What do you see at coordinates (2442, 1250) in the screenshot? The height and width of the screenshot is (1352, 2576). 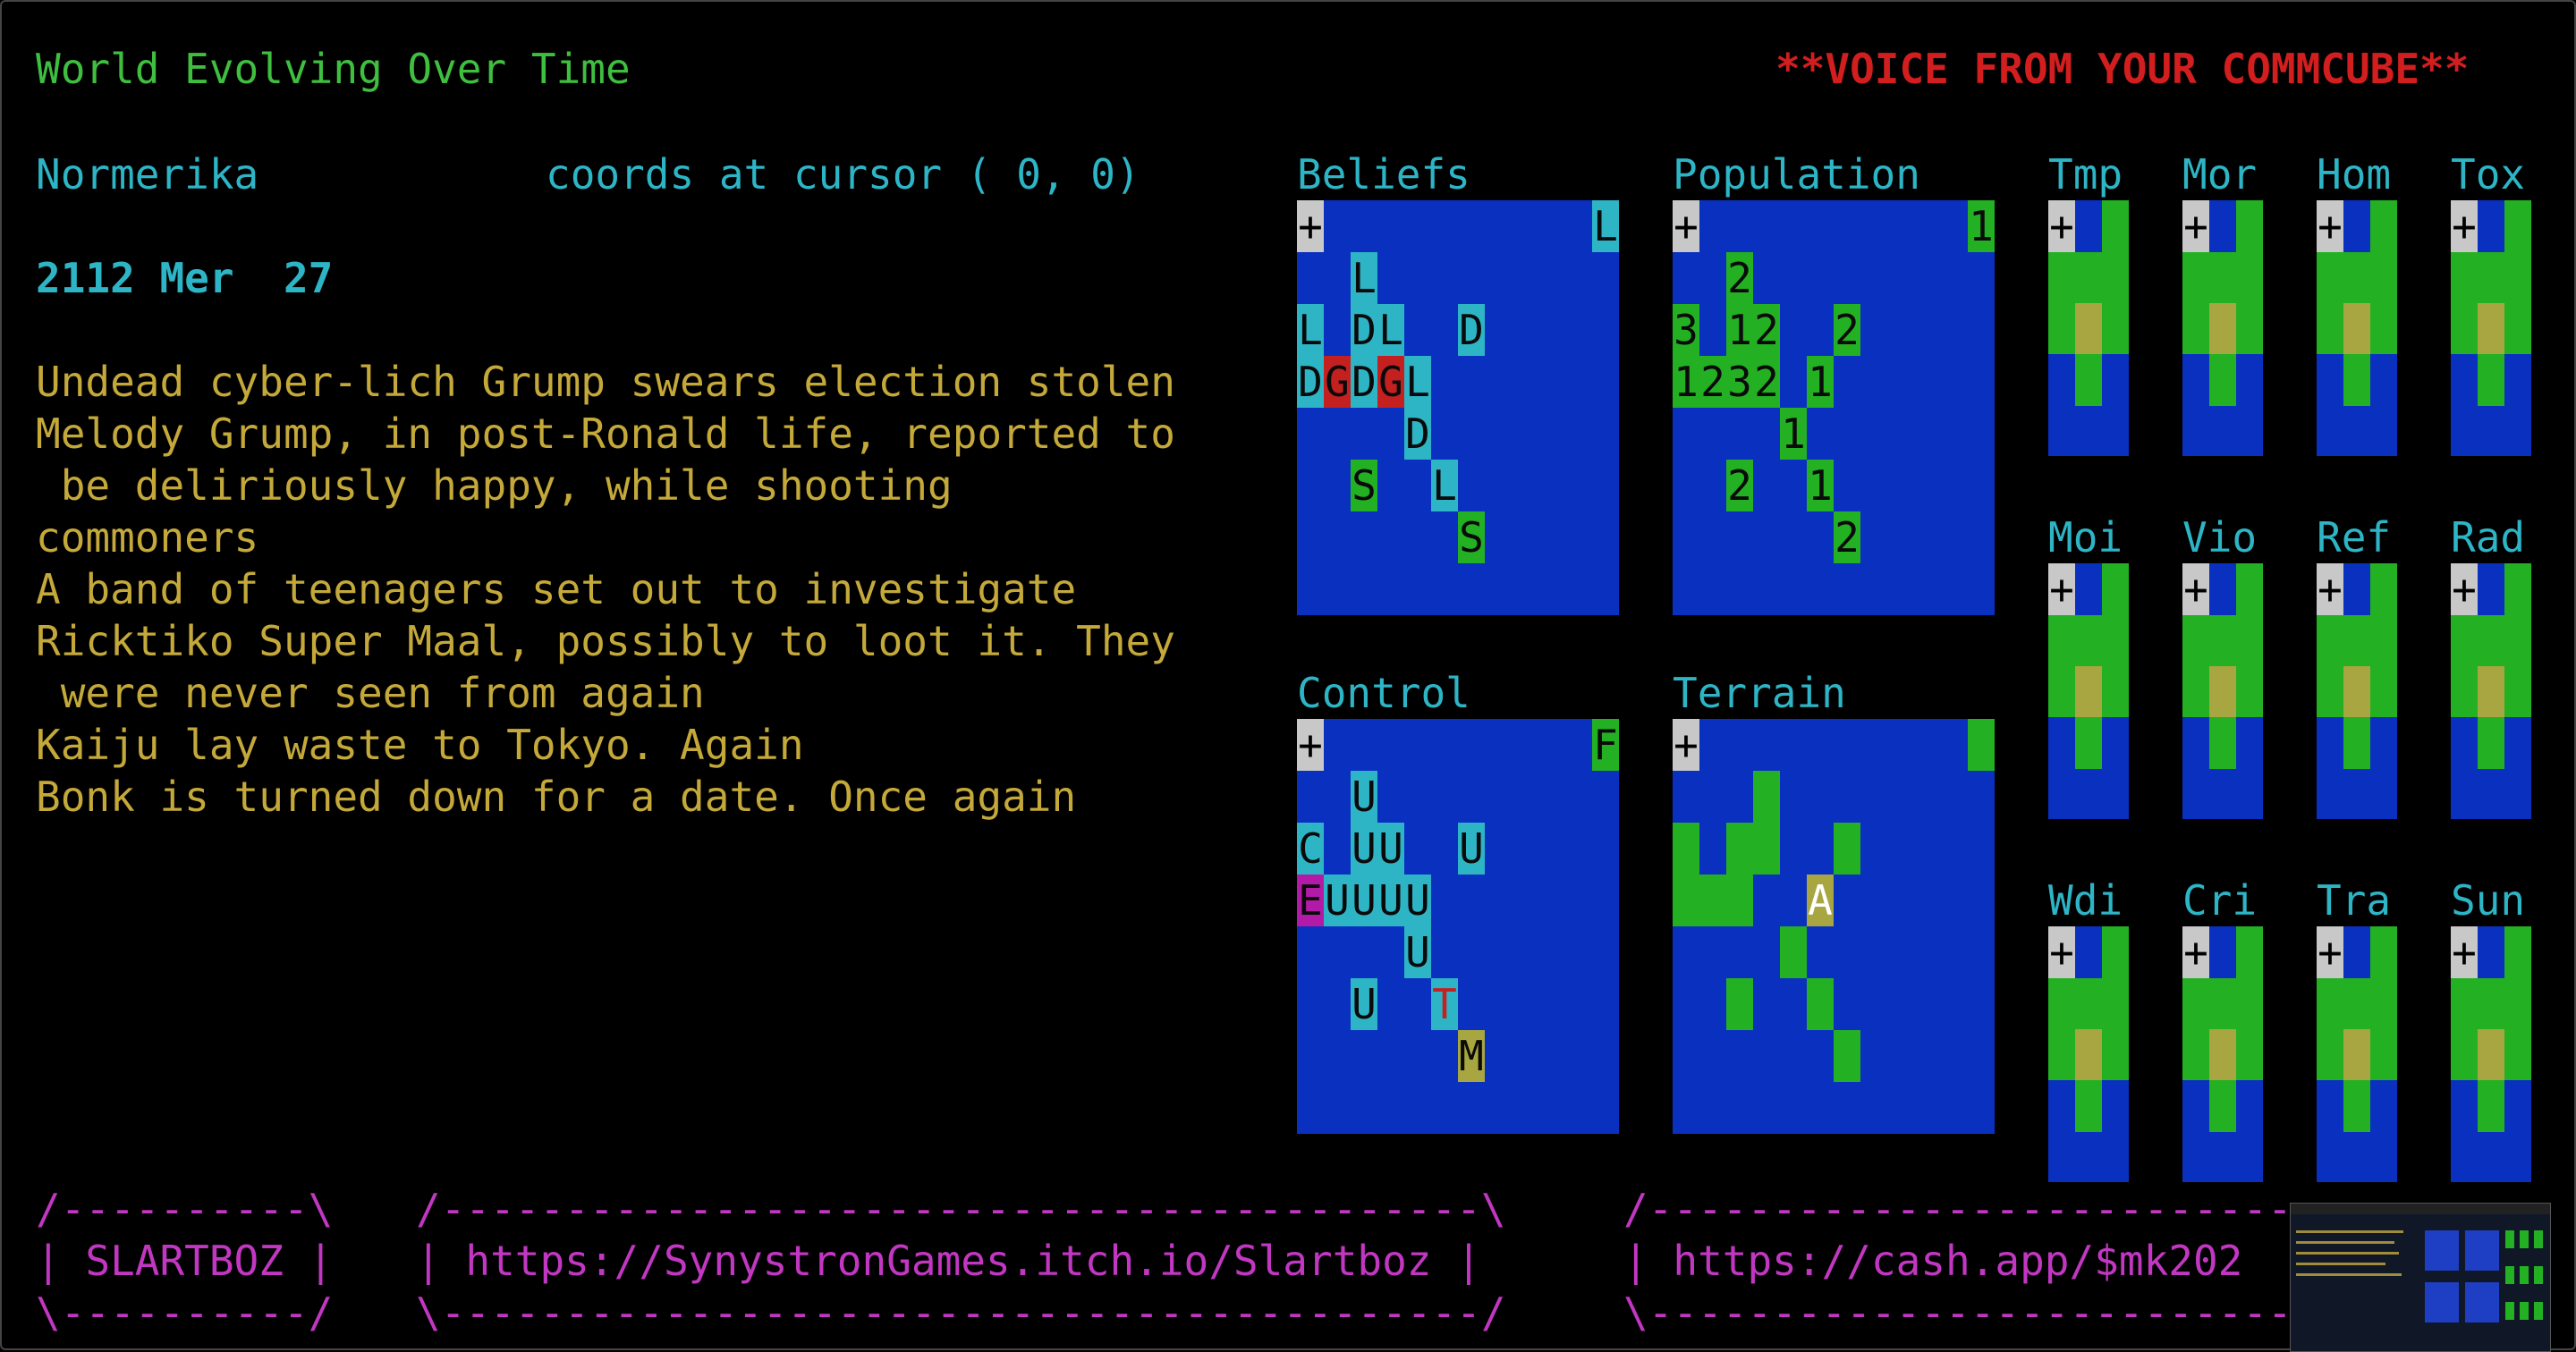 I see `thumbnail-map` at bounding box center [2442, 1250].